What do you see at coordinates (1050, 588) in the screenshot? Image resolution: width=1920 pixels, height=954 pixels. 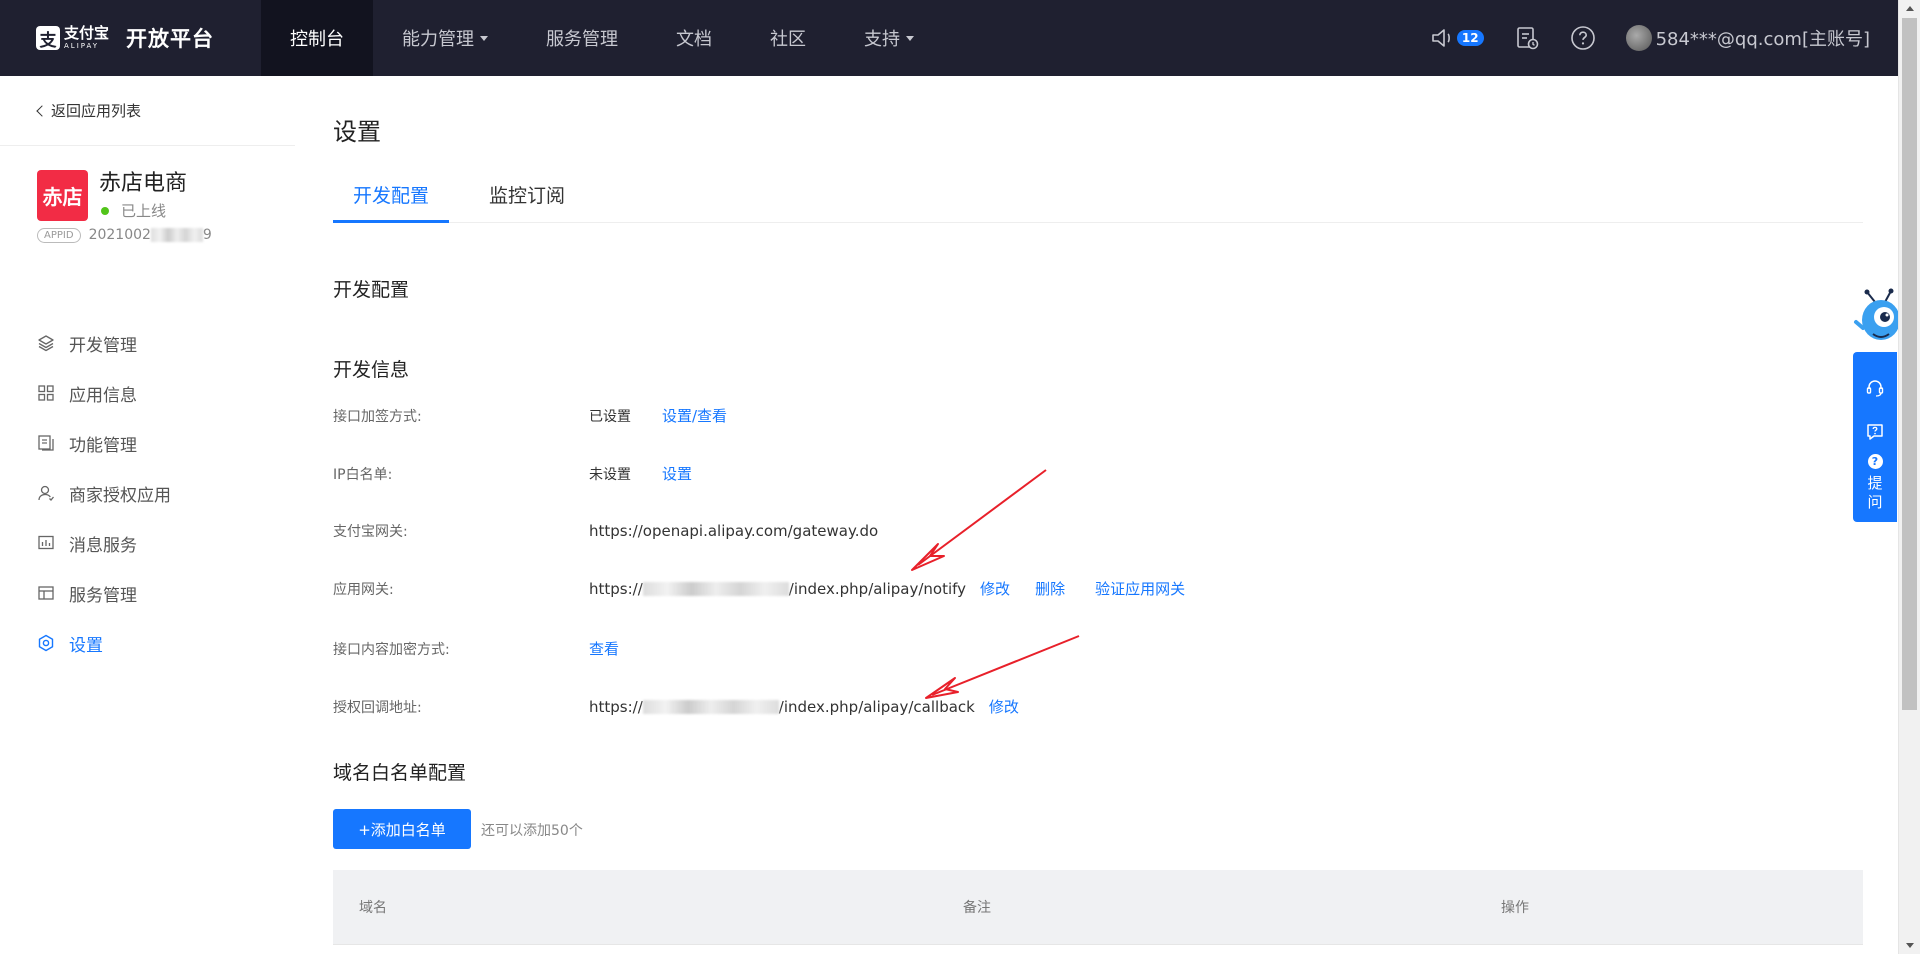 I see `app-gateway-delete-link: 删除` at bounding box center [1050, 588].